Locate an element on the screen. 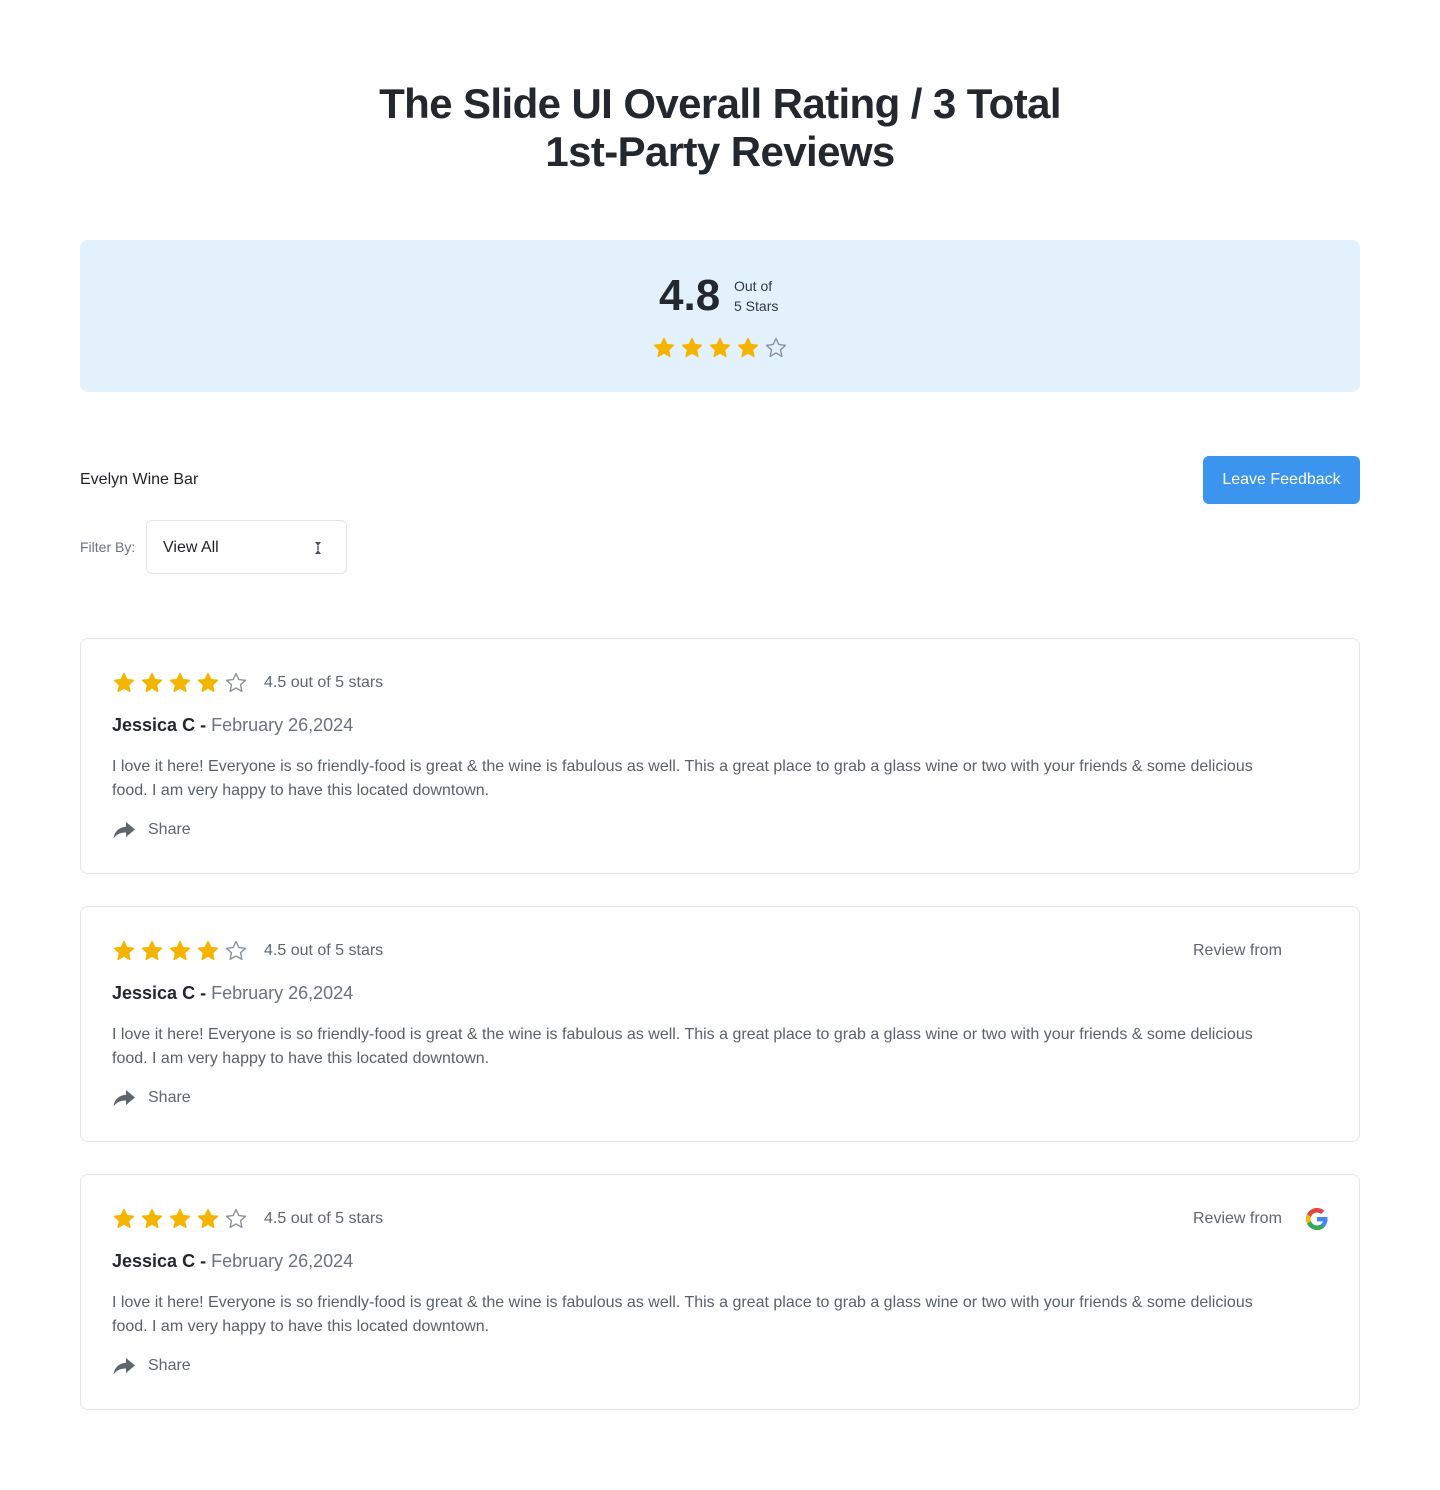 Image resolution: width=1440 pixels, height=1490 pixels. overall-star-rating is located at coordinates (720, 348).